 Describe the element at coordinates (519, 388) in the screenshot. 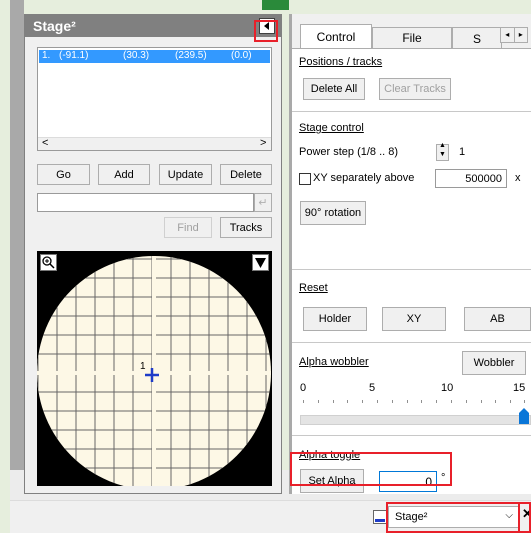

I see `wobbler-scale-15: 15` at that location.